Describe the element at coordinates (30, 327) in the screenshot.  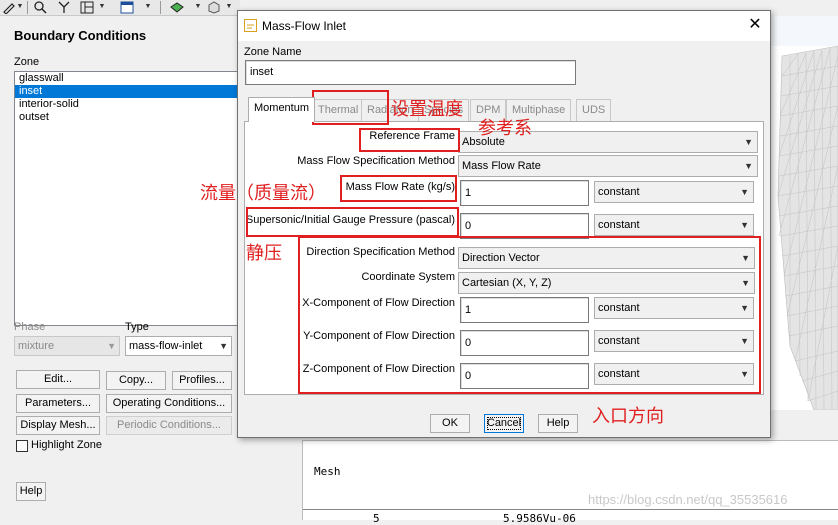
I see `phase-label: Phase` at that location.